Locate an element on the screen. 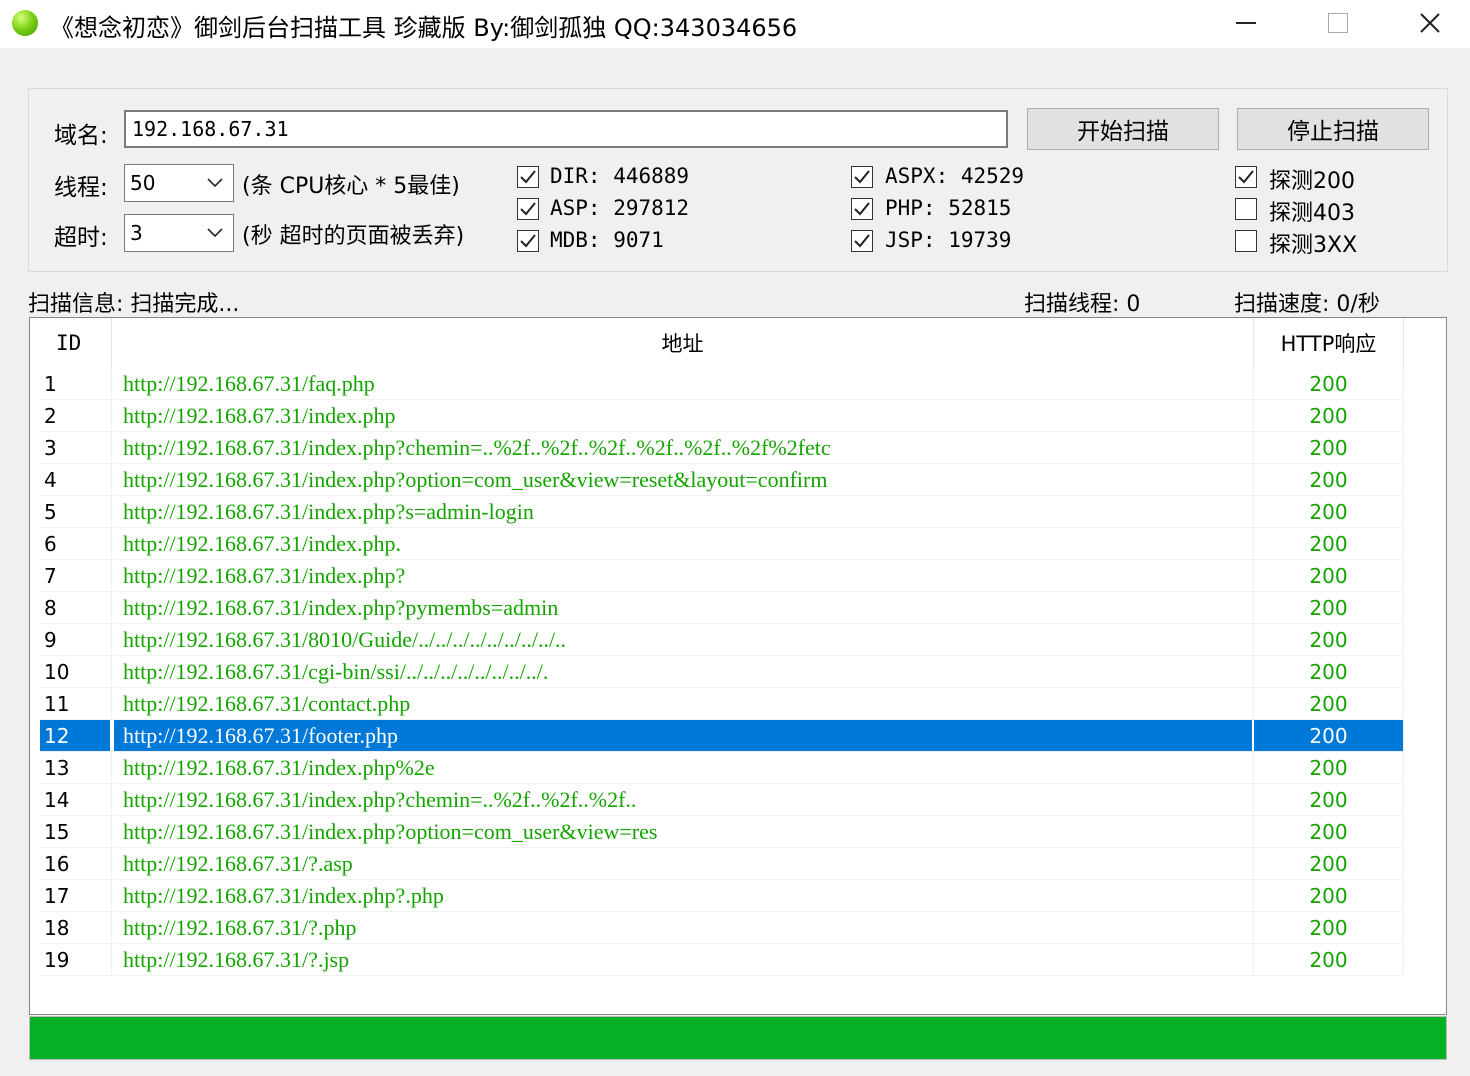  row-id-cell: 6 is located at coordinates (76, 544).